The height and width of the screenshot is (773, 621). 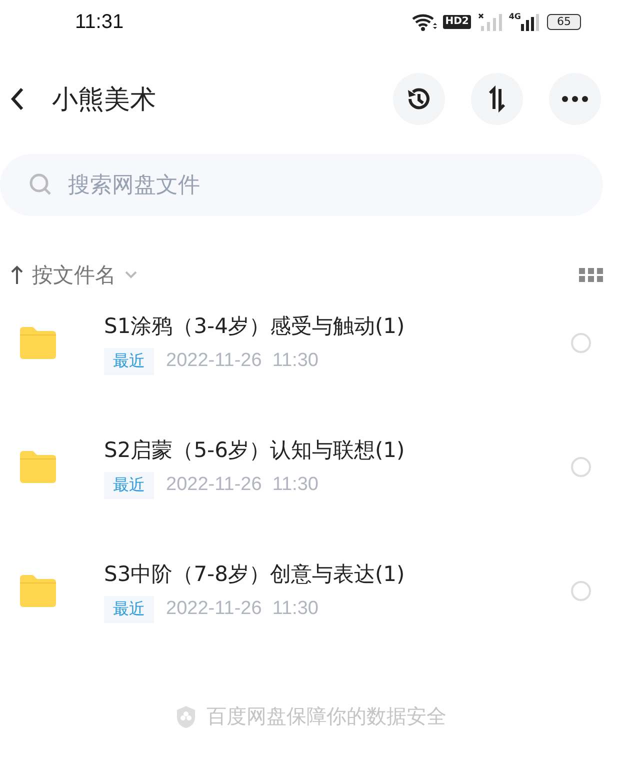 I want to click on grid-view-icon, so click(x=591, y=275).